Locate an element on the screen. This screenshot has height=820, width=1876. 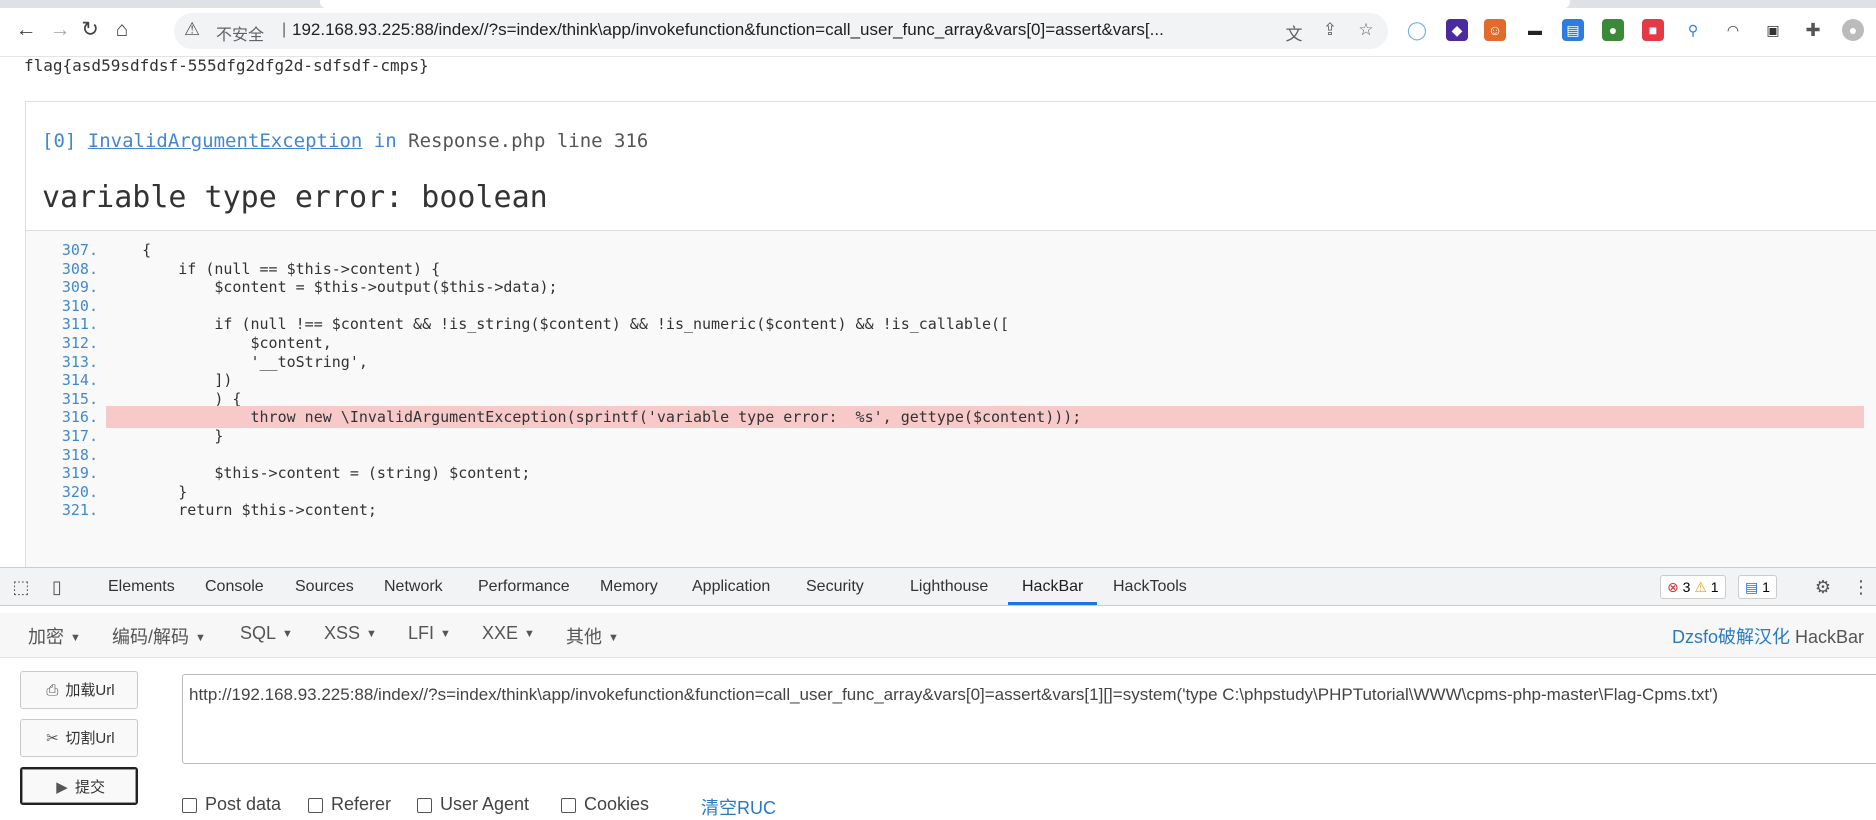
message-icon: ▤ is located at coordinates (1752, 587).